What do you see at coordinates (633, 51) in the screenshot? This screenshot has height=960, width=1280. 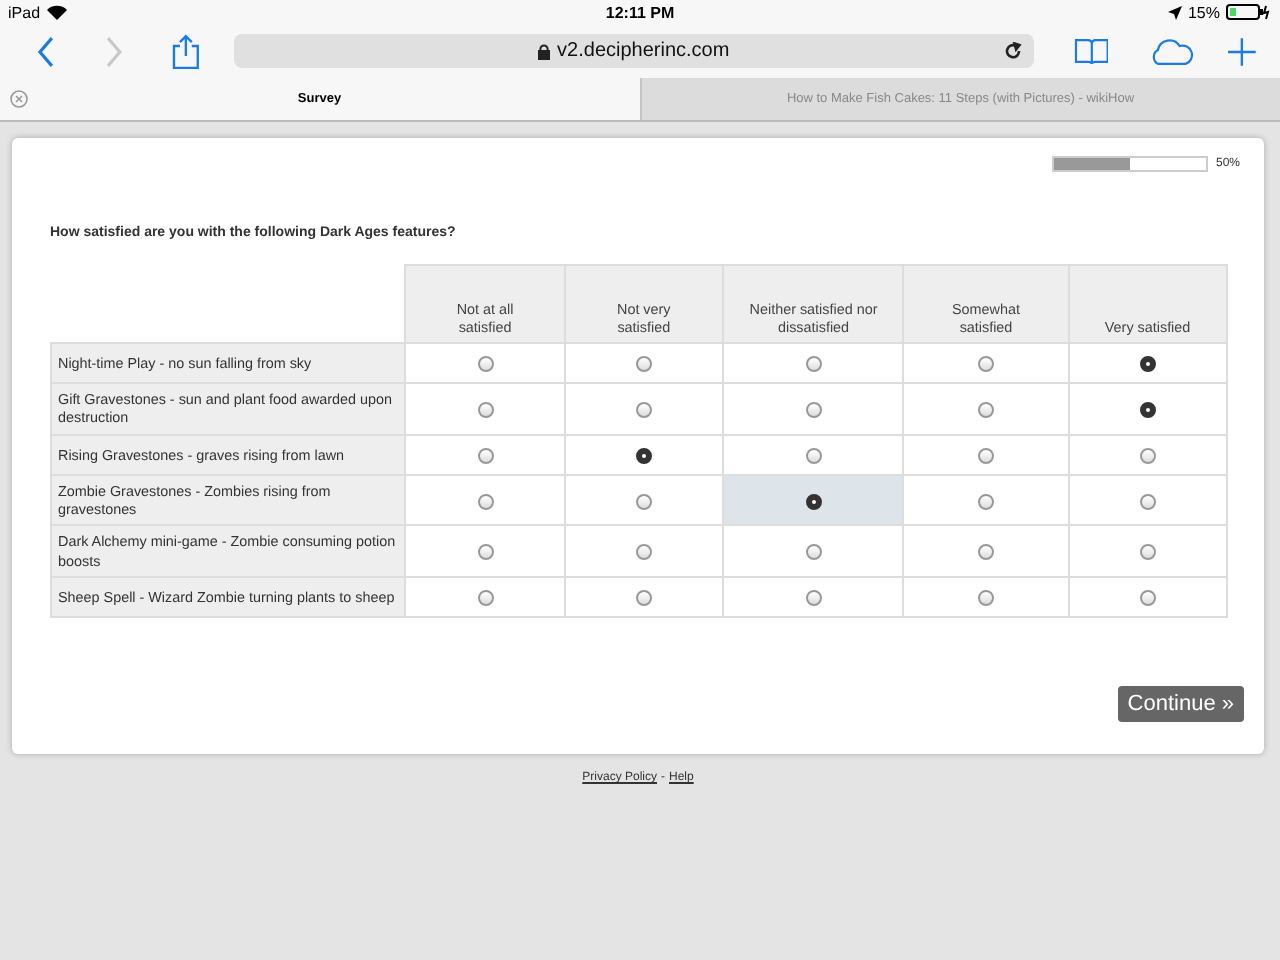 I see `address-bar: v2.decipherinc.com` at bounding box center [633, 51].